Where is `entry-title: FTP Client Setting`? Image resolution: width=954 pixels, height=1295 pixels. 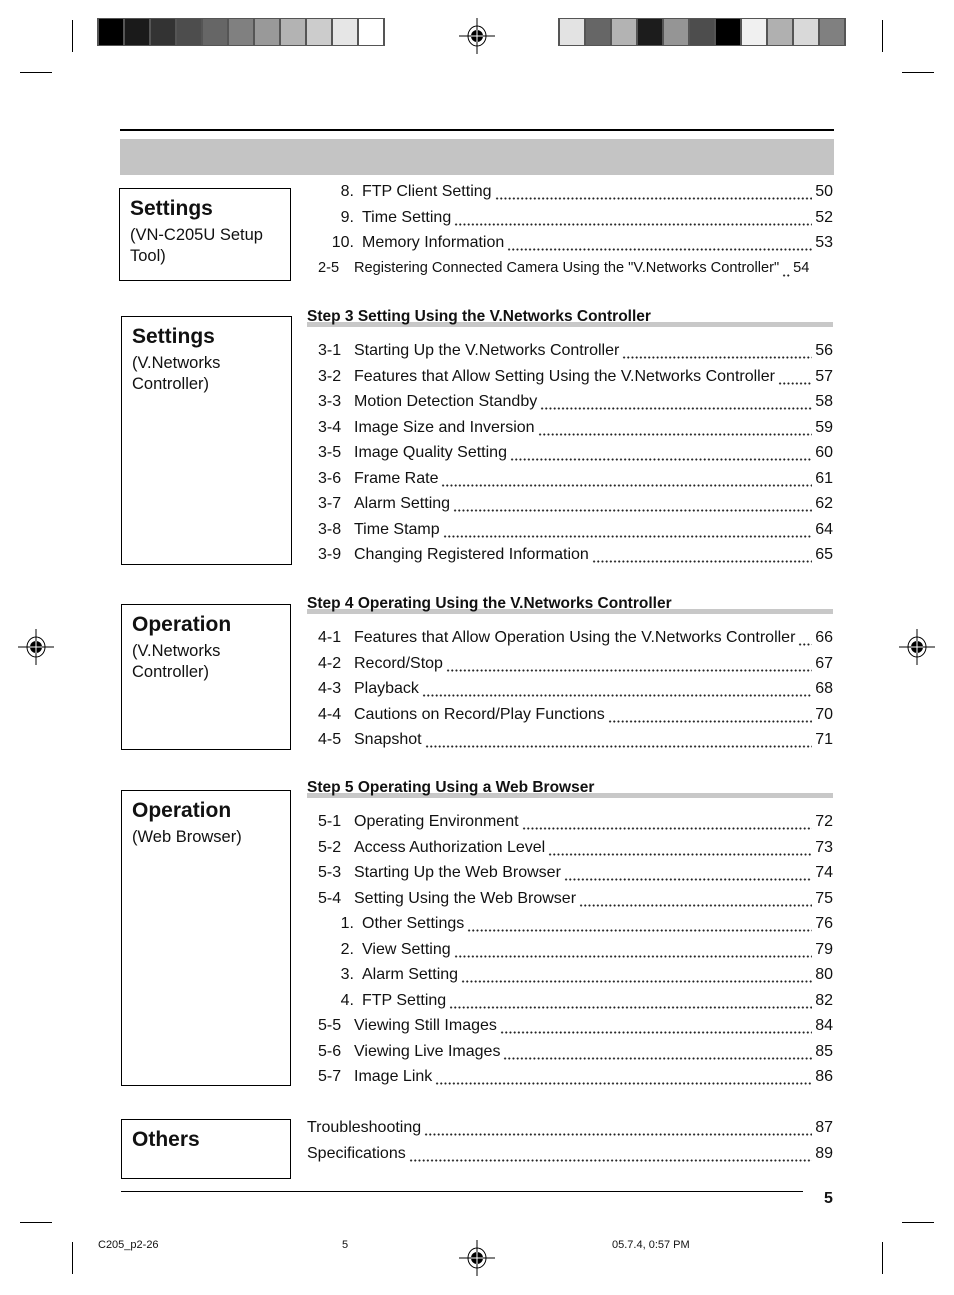
entry-title: FTP Client Setting is located at coordinates (427, 191).